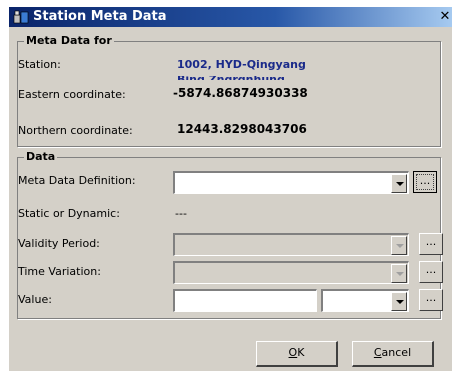 This screenshot has width=452, height=371. Describe the element at coordinates (301, 352) in the screenshot. I see `ok-label-rest: K` at that location.